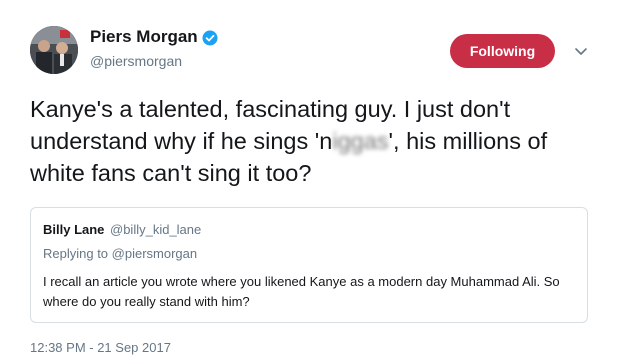  Describe the element at coordinates (120, 253) in the screenshot. I see `quoted-tweet-replying-to: Replying to @piersmorgan` at that location.